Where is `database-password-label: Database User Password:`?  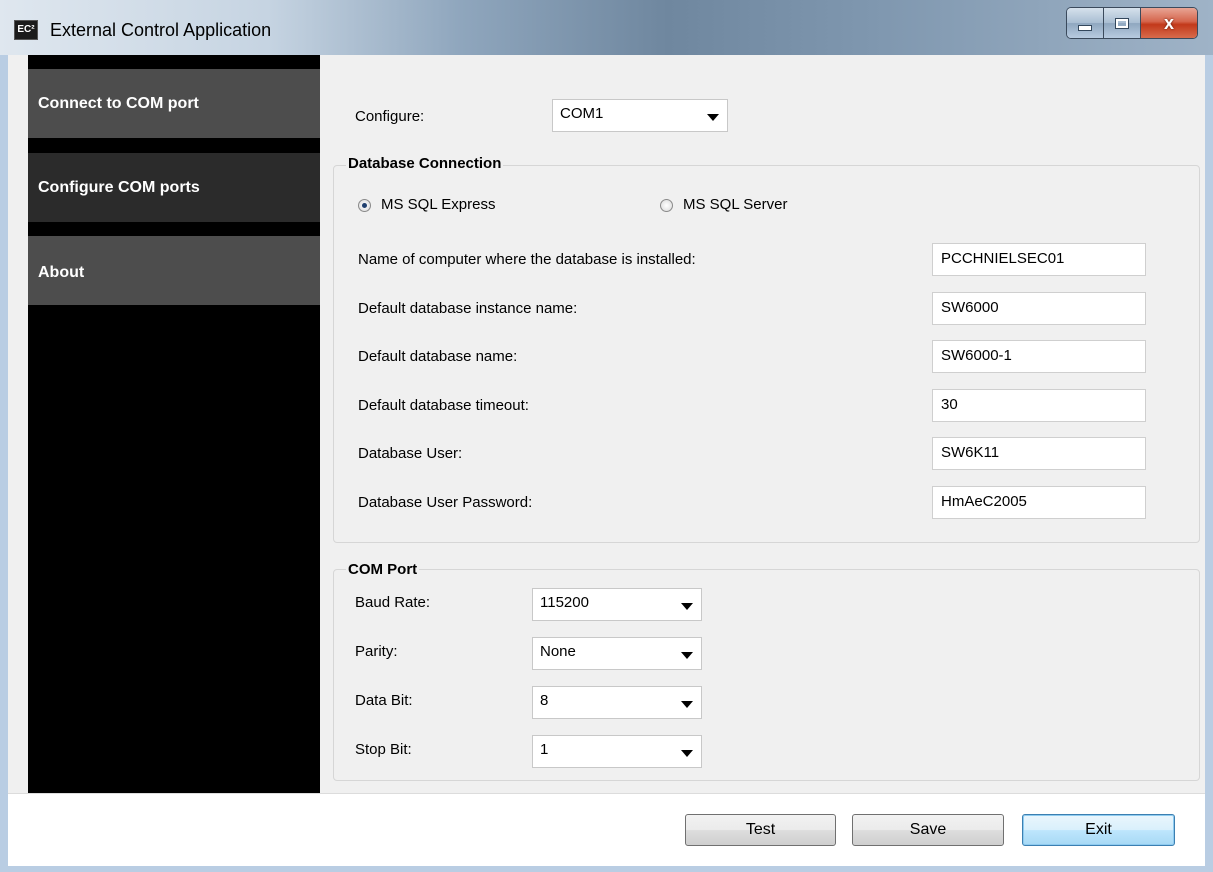
database-password-label: Database User Password: is located at coordinates (445, 502).